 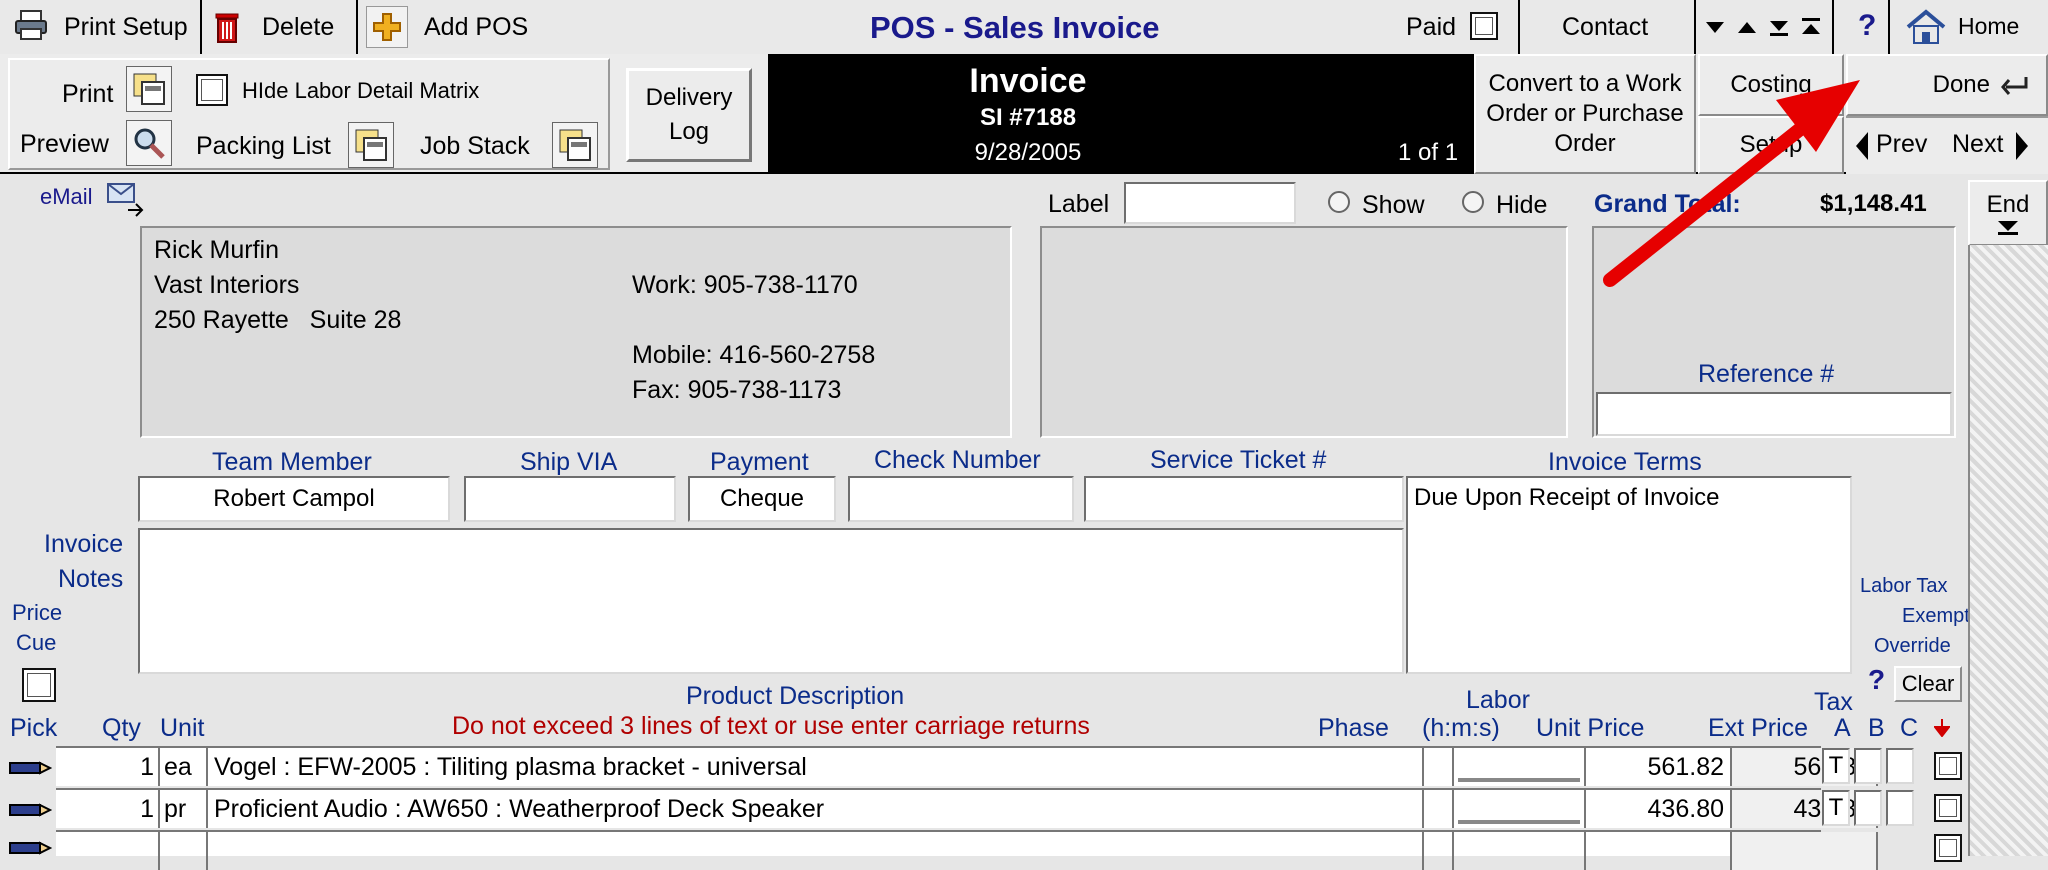 I want to click on delete-button: Delete, so click(x=298, y=27).